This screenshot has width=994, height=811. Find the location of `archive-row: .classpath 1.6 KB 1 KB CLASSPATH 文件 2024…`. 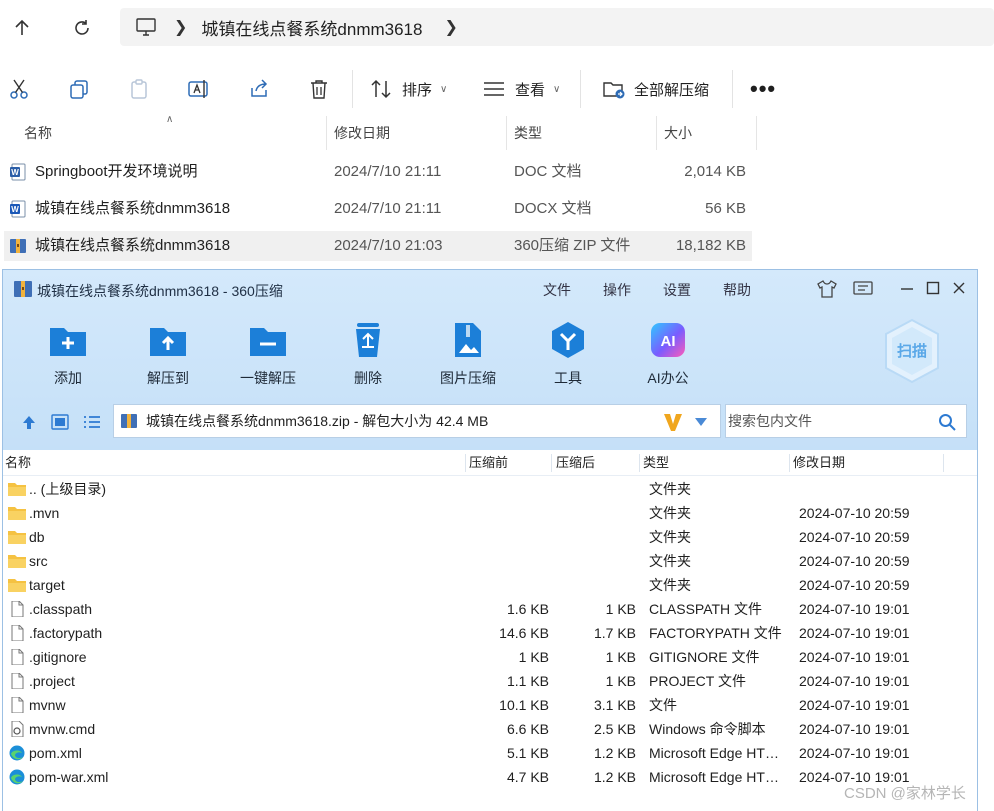

archive-row: .classpath 1.6 KB 1 KB CLASSPATH 文件 2024… is located at coordinates (490, 609).